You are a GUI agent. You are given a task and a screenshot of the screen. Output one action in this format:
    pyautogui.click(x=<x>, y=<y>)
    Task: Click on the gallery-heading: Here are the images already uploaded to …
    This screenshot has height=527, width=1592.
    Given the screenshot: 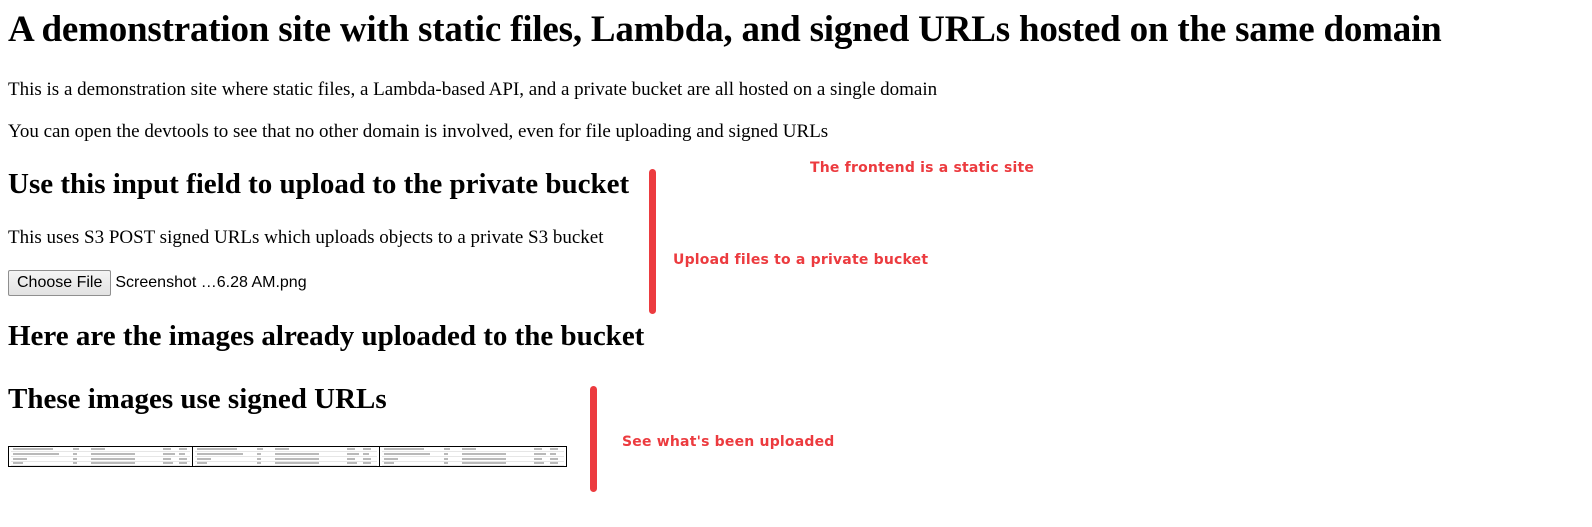 What is the action you would take?
    pyautogui.click(x=326, y=336)
    